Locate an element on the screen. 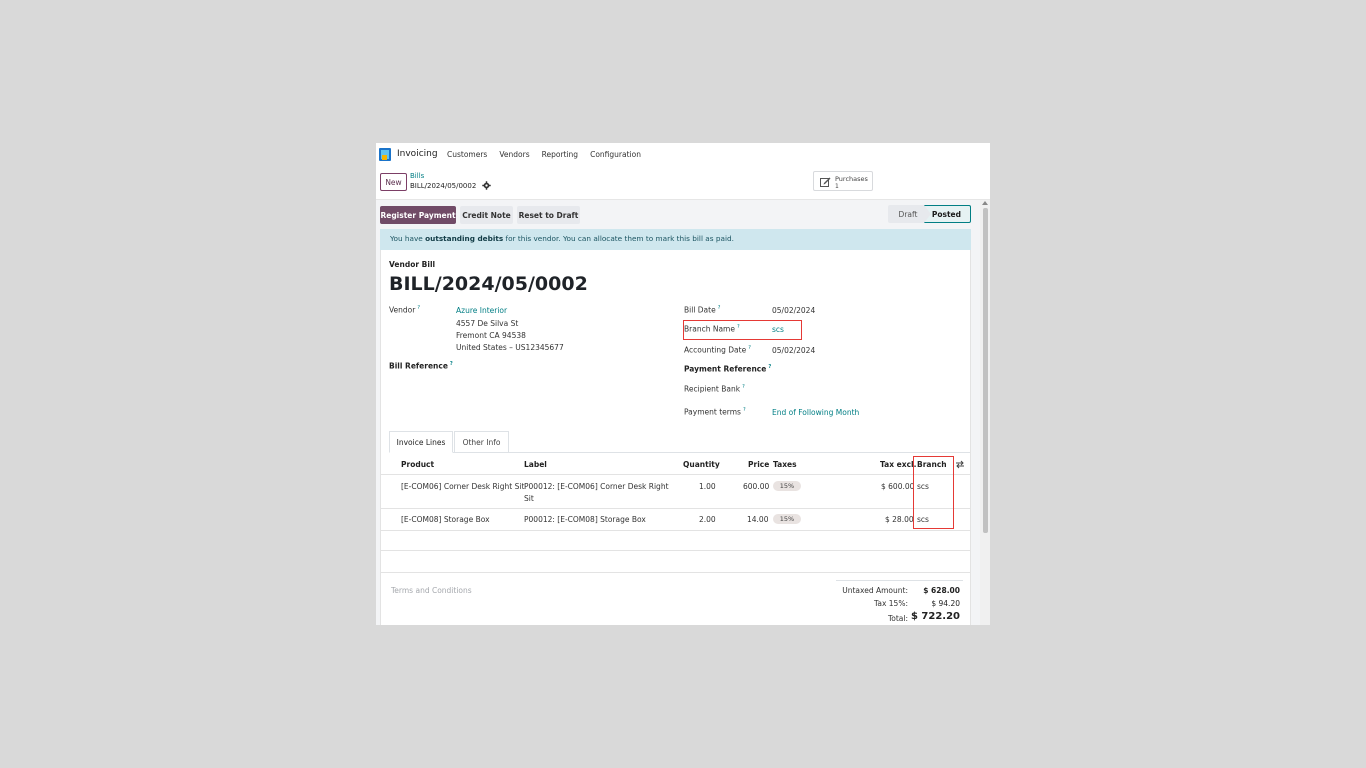  line-price: 600.00 is located at coordinates (756, 486).